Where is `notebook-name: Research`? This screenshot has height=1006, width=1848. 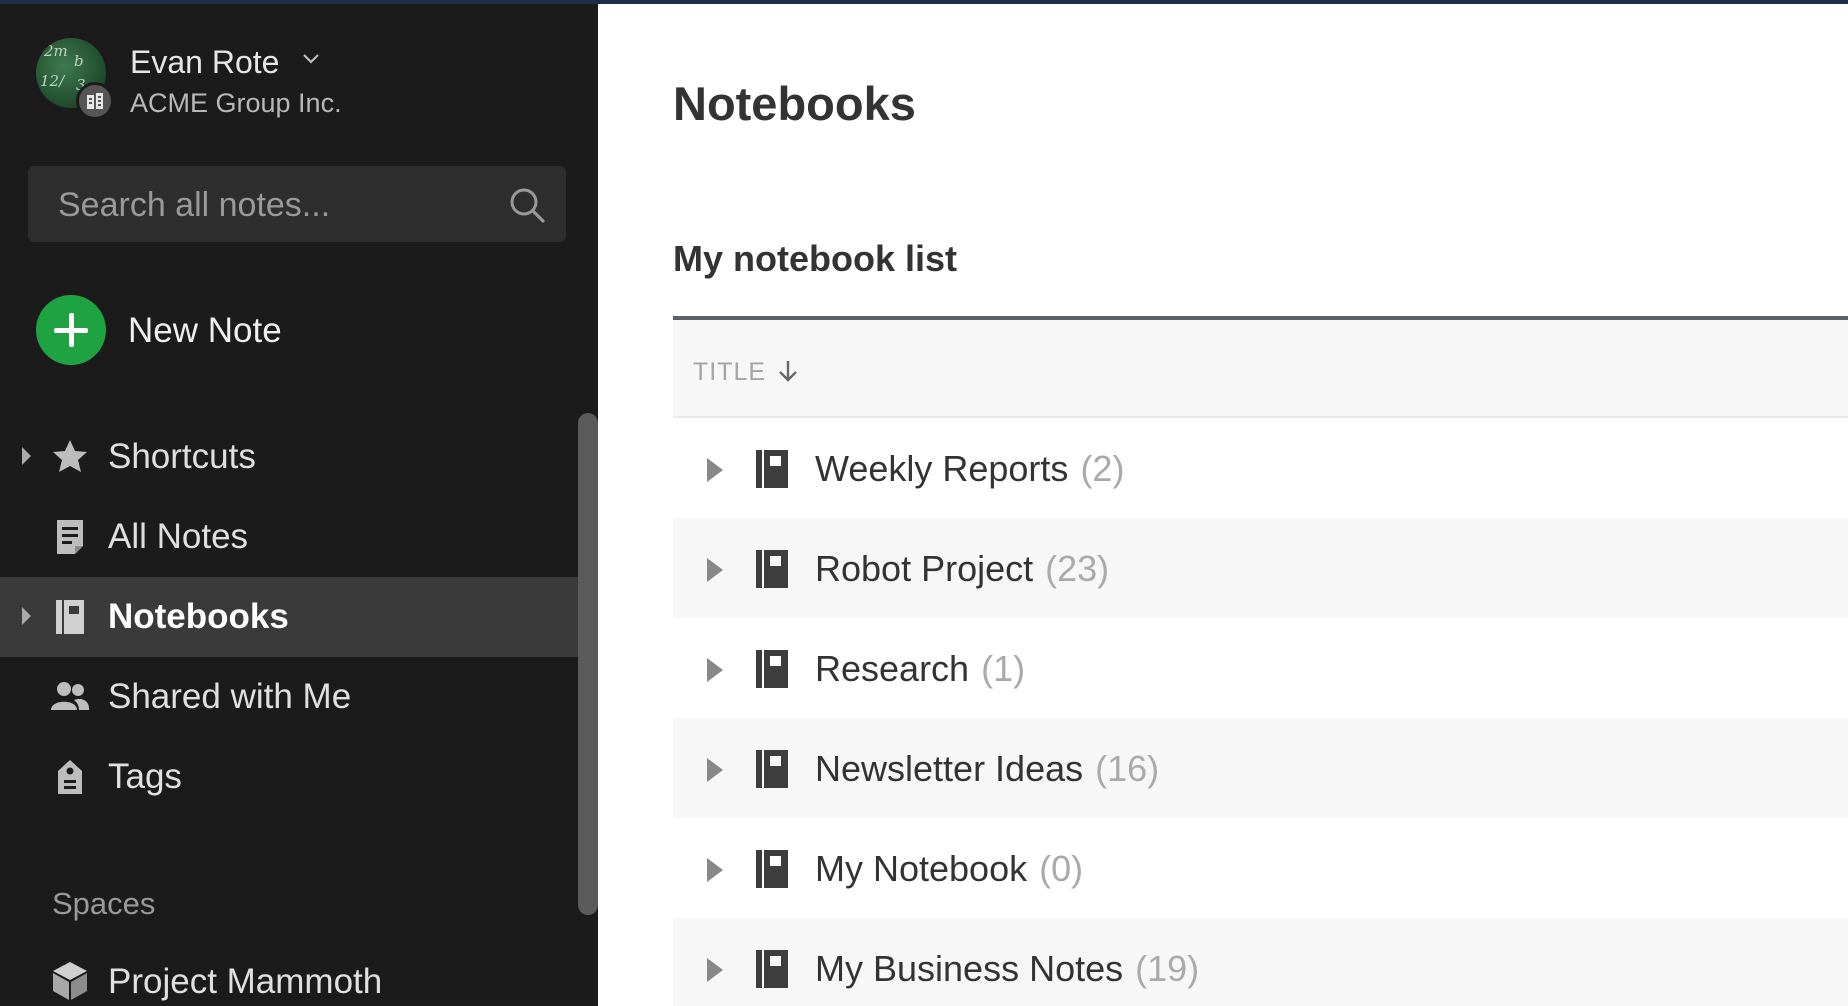 notebook-name: Research is located at coordinates (892, 668).